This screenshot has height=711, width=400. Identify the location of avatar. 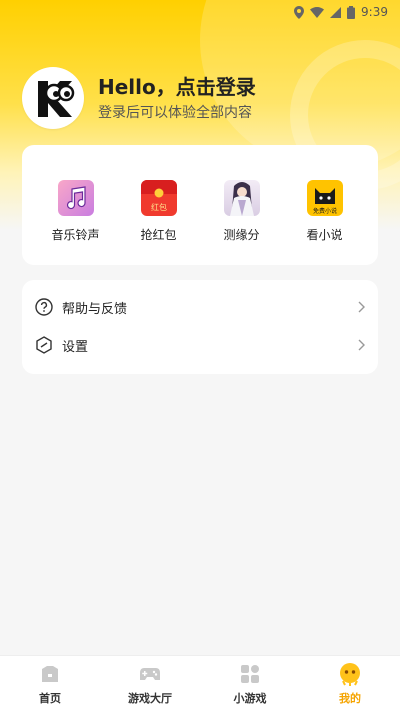
(53, 98).